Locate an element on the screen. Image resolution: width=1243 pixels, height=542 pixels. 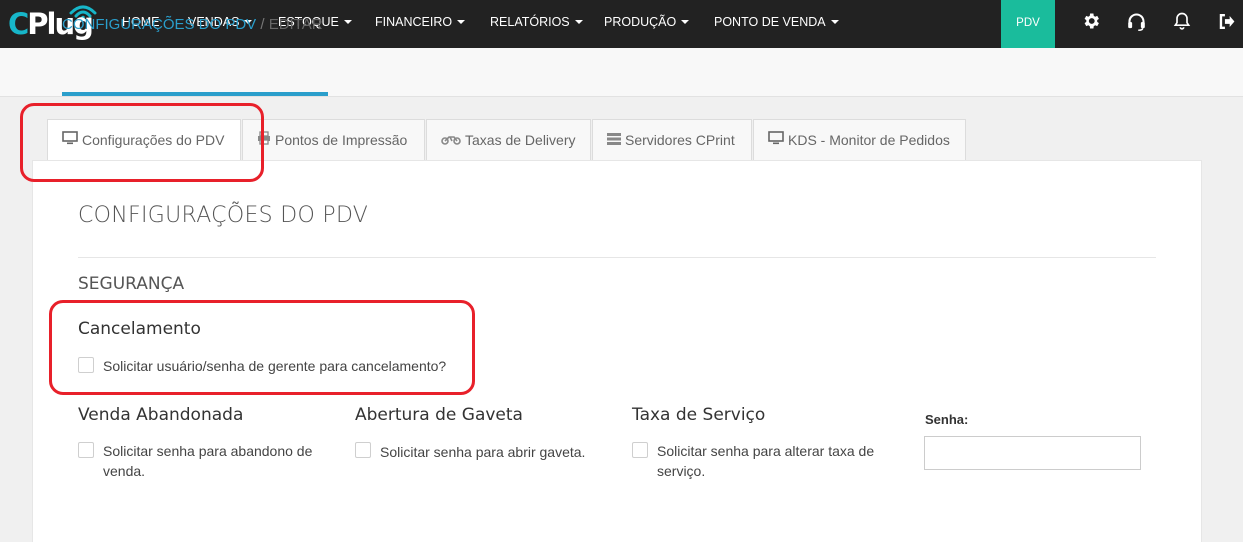
tab-pontos-impressao: Pontos de Impressão is located at coordinates (333, 140).